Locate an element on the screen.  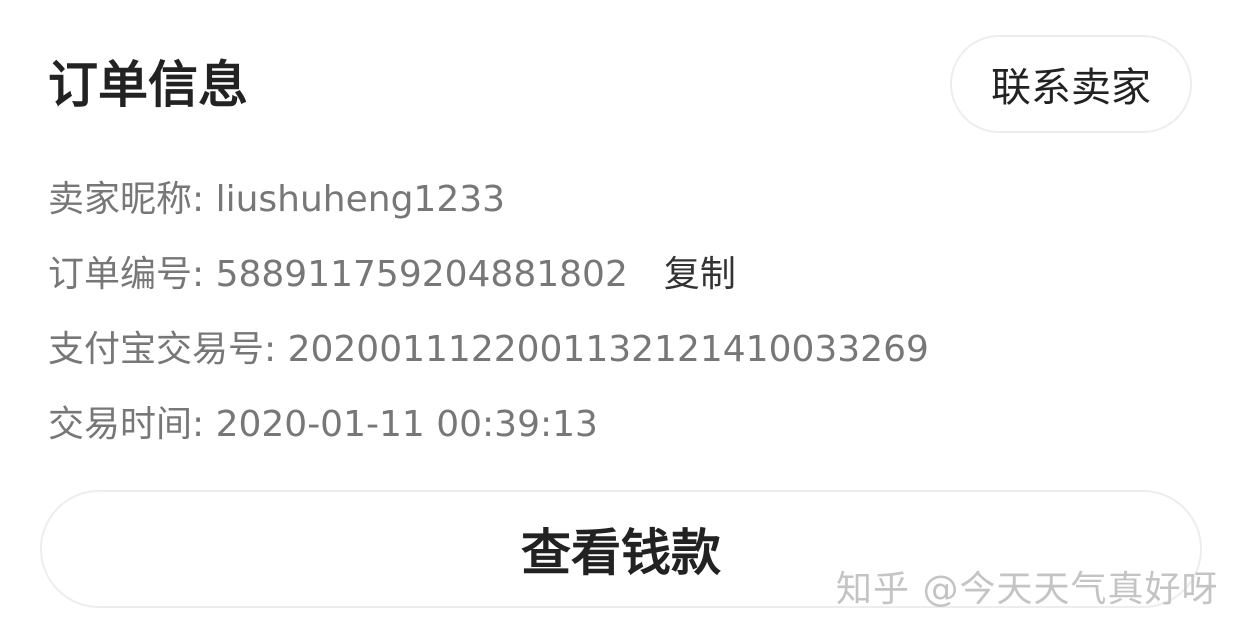
trade-time-value: 2020-01-11 00:39:13 is located at coordinates (406, 424).